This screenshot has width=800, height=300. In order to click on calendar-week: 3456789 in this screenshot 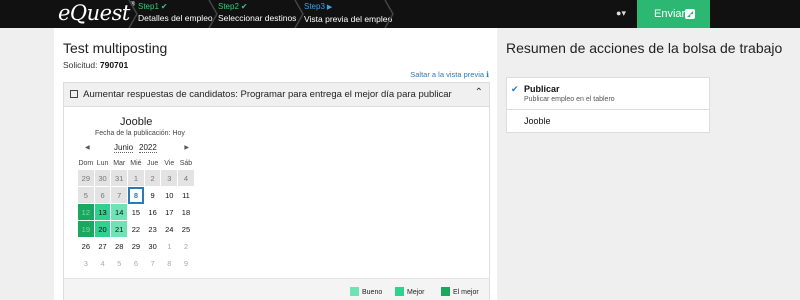, I will do `click(136, 263)`.